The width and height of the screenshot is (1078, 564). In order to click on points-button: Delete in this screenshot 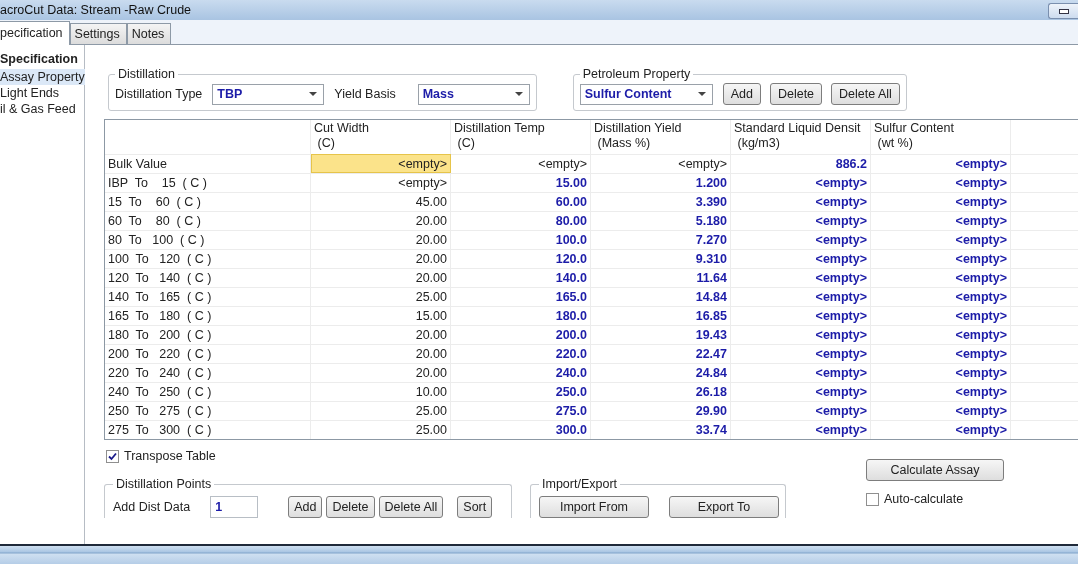, I will do `click(350, 506)`.